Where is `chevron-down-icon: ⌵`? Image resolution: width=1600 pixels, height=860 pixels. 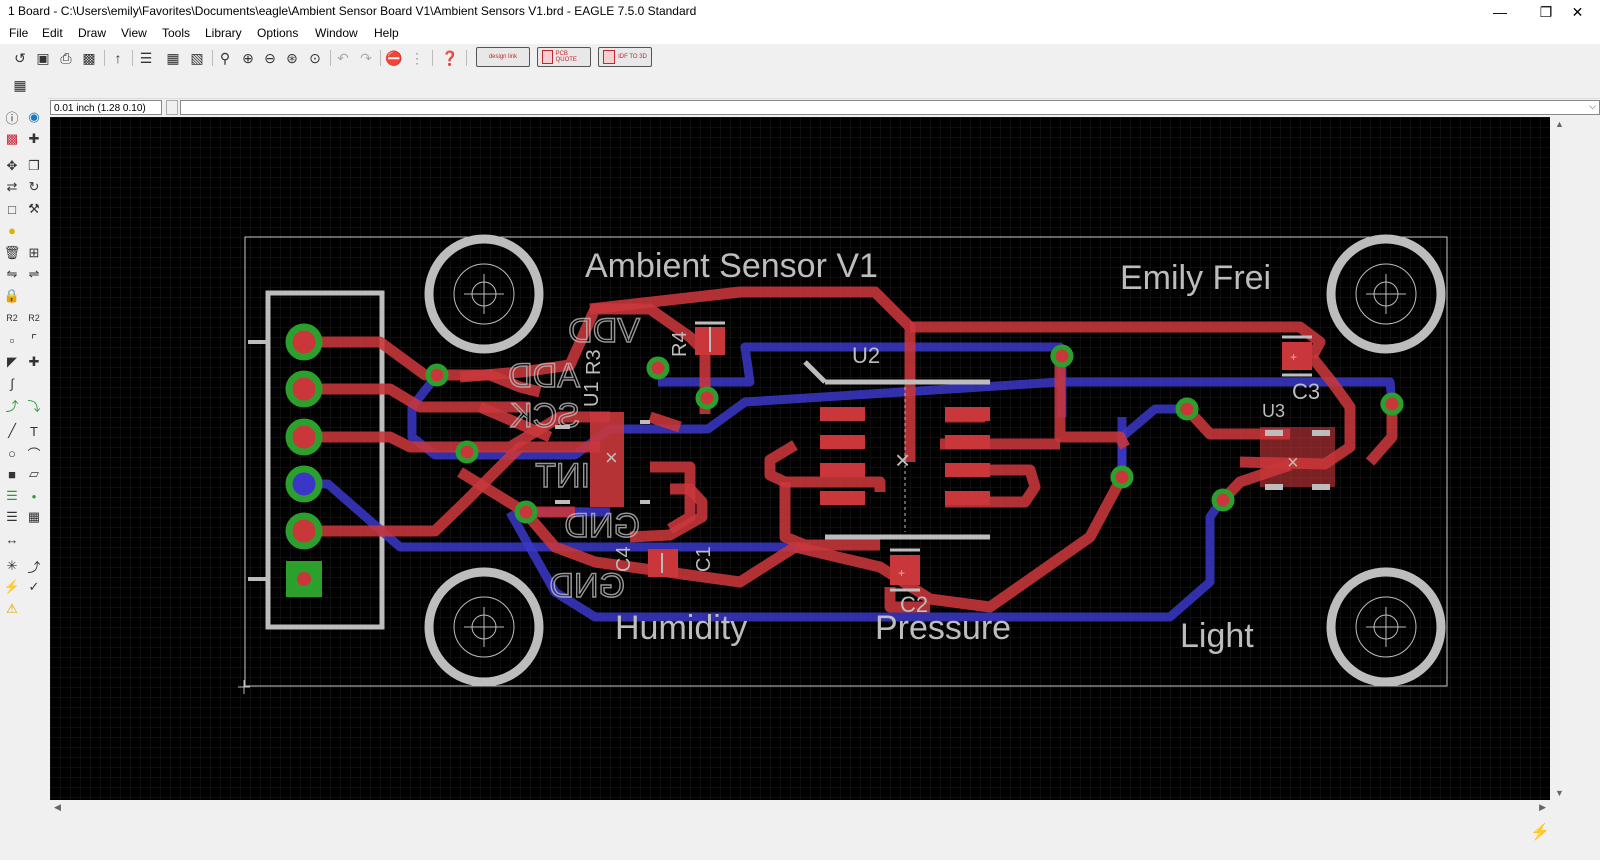
chevron-down-icon: ⌵ is located at coordinates (1592, 106).